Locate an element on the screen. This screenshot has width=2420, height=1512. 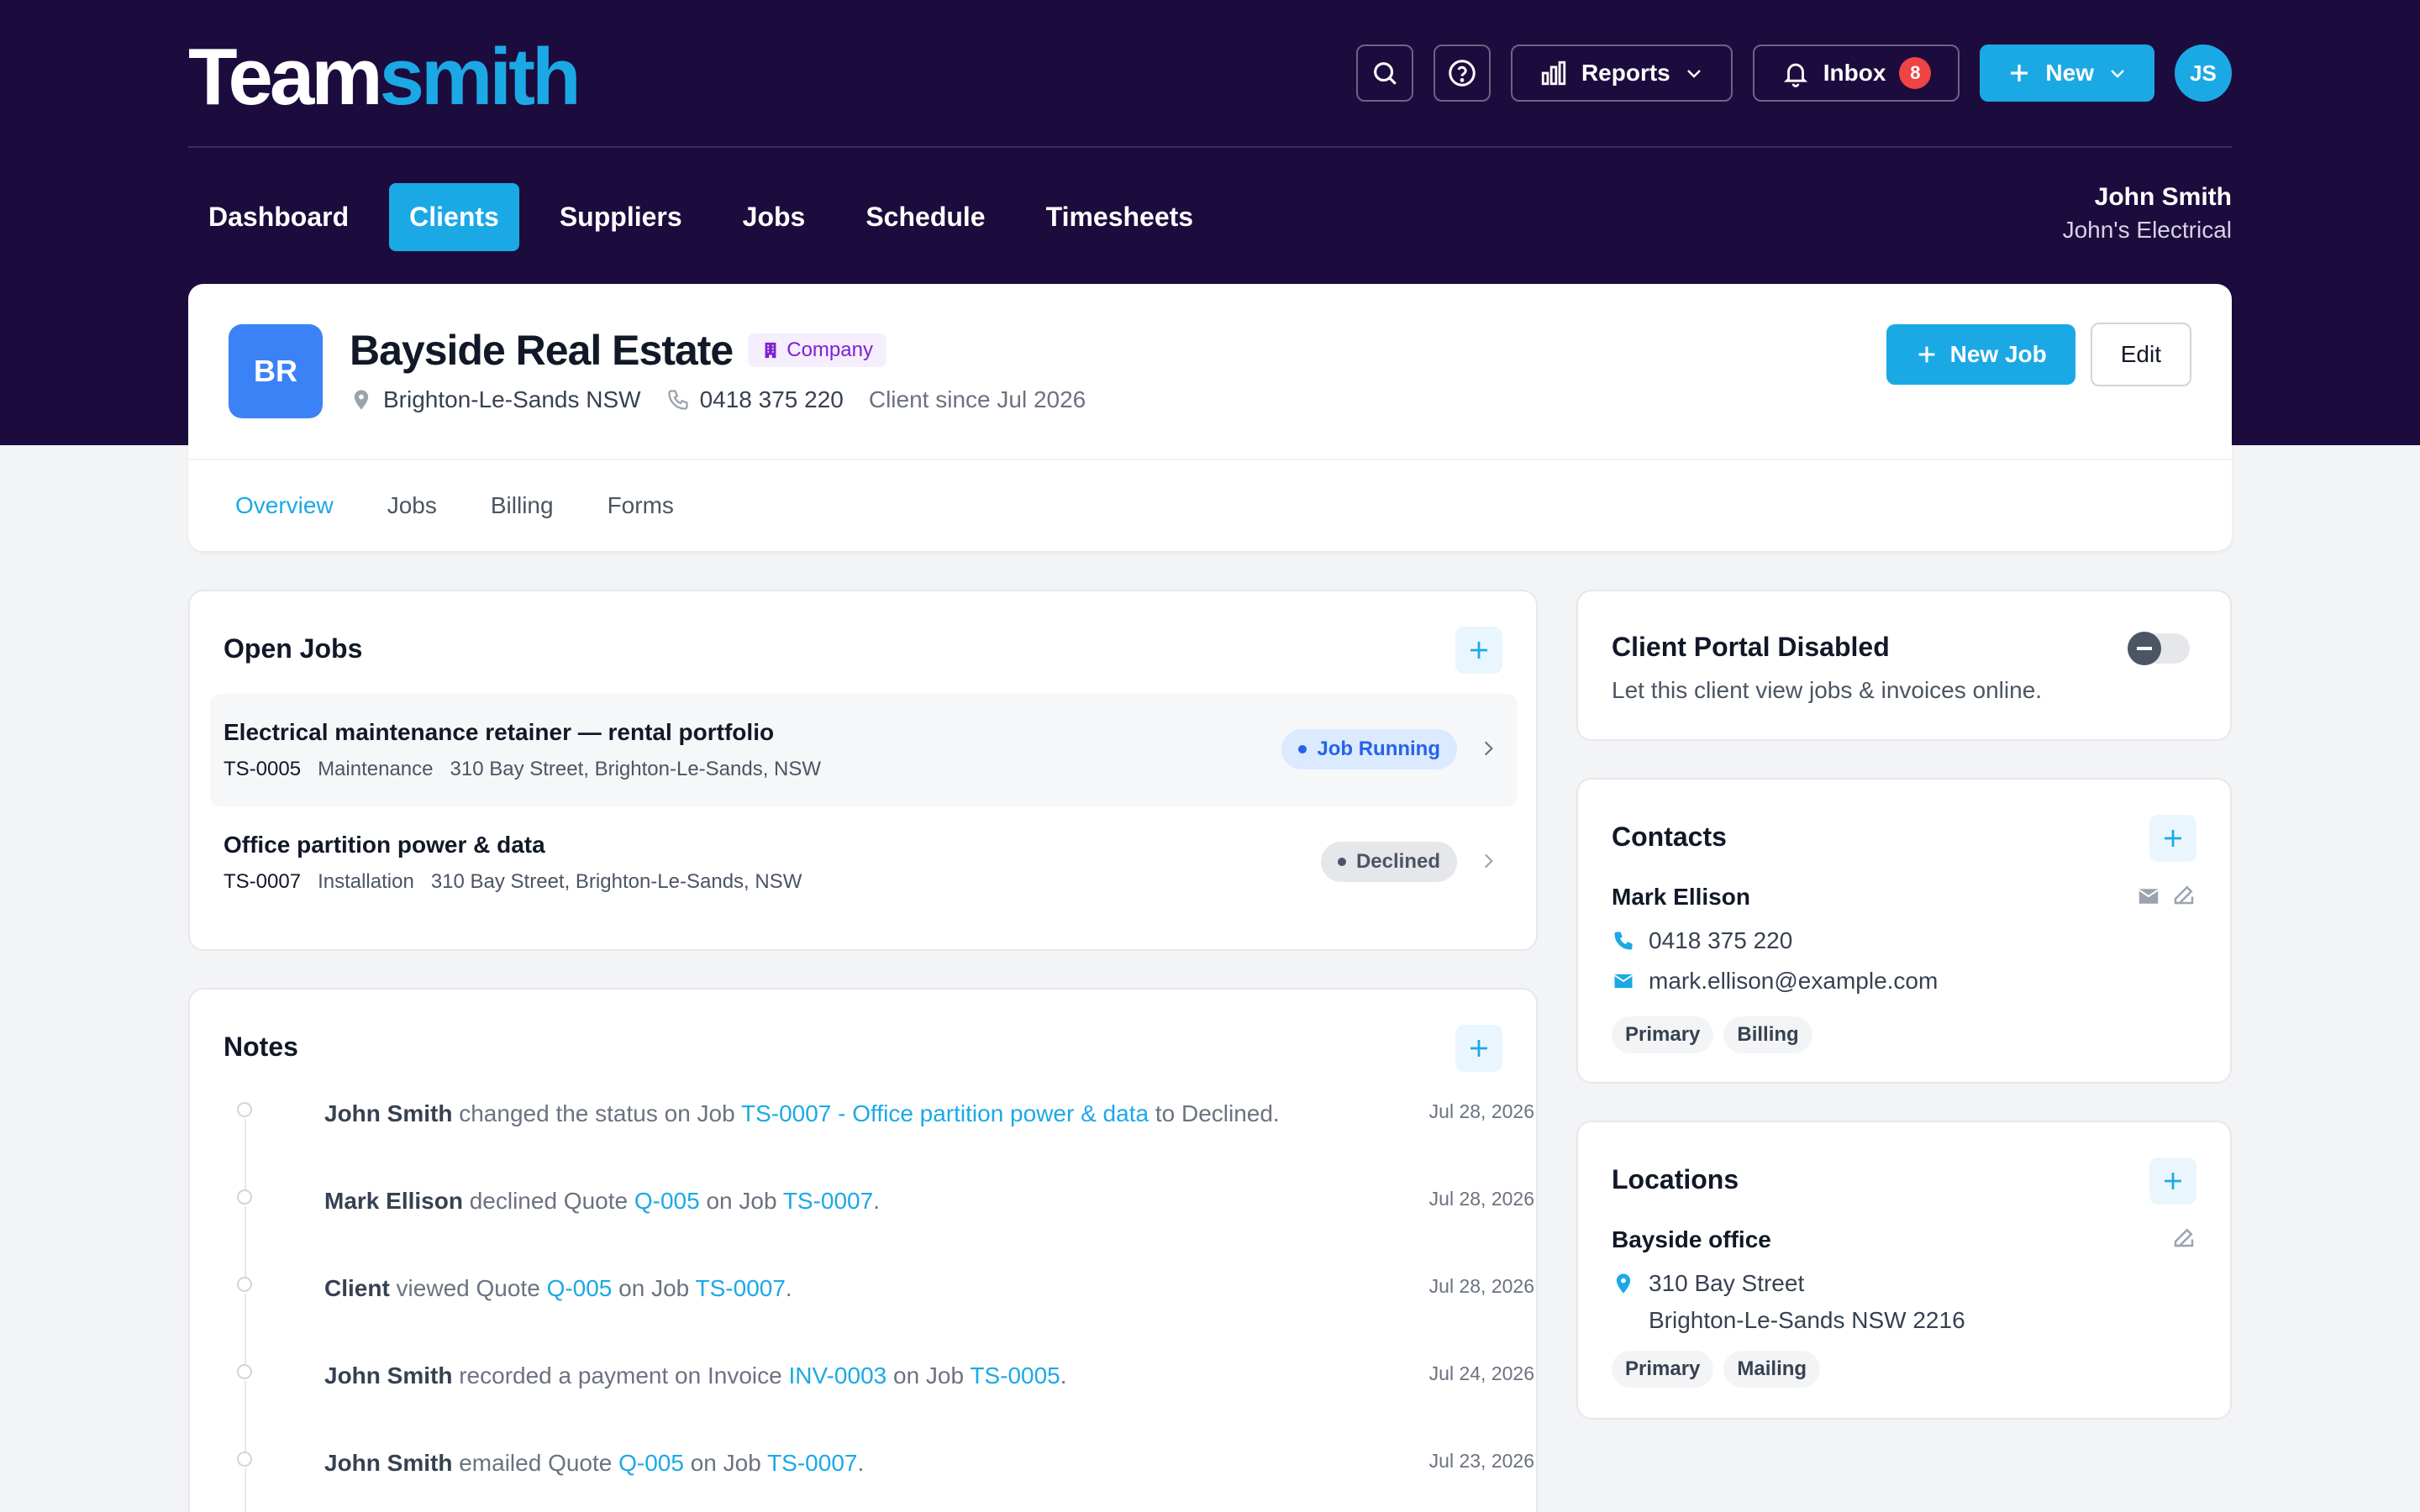
inbox-button: Inbox 8 is located at coordinates (1856, 73).